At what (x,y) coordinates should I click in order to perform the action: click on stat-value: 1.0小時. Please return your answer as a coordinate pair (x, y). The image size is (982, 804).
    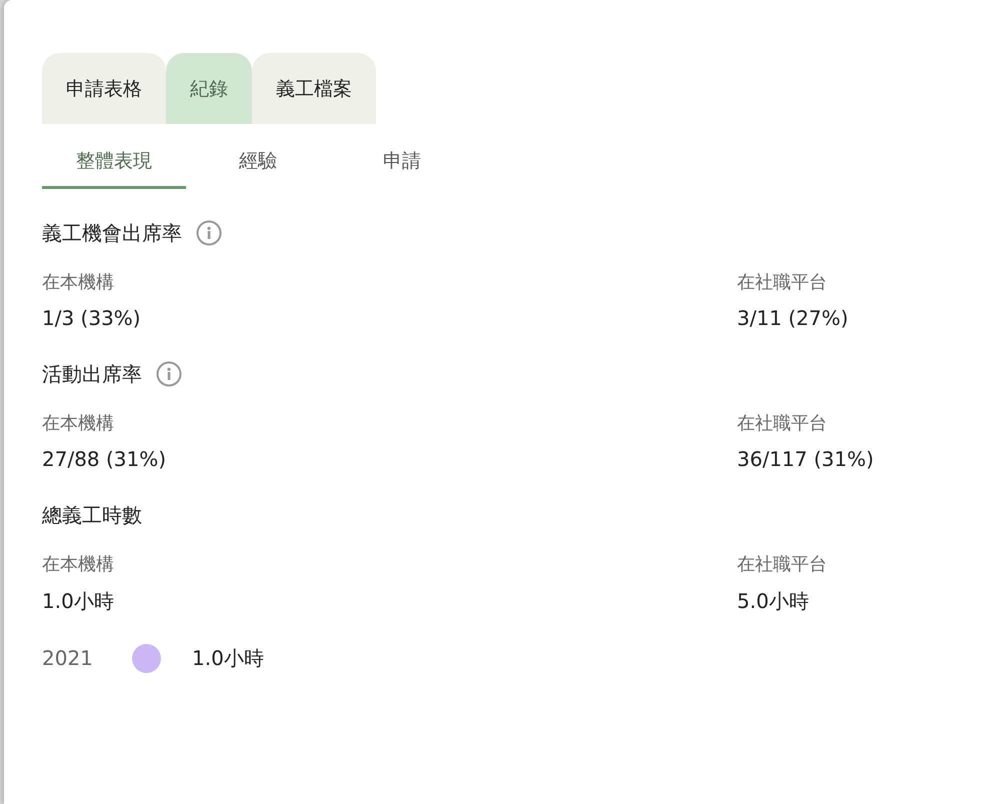
    Looking at the image, I should click on (78, 601).